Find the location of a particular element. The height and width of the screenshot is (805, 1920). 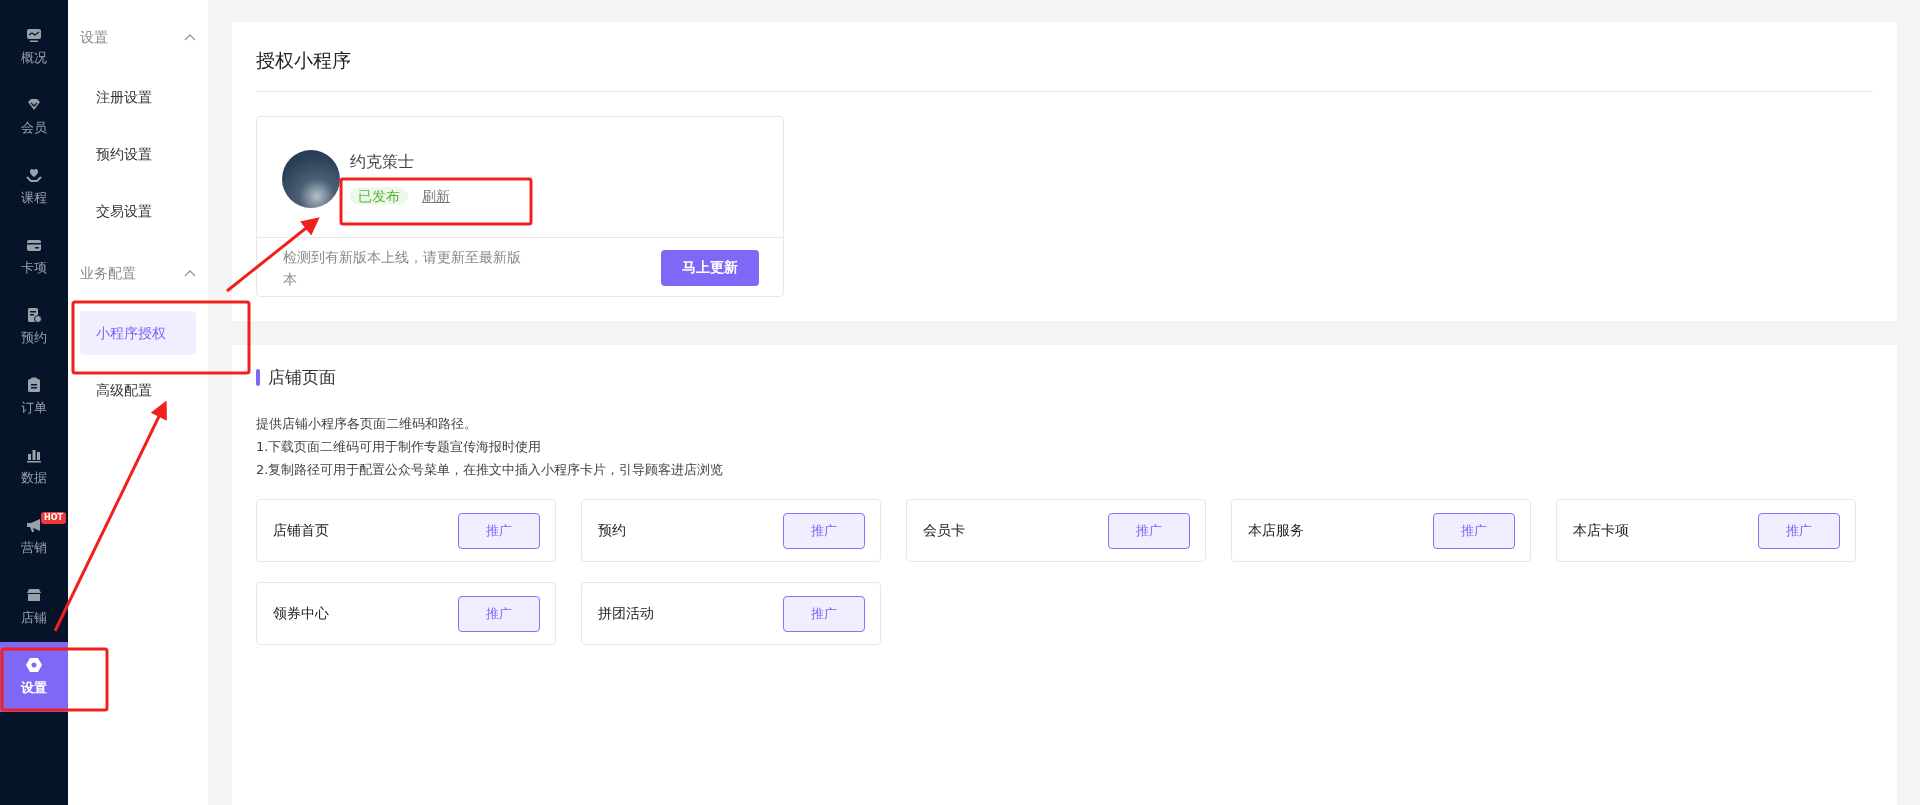

nav-label: 数据 is located at coordinates (34, 478).